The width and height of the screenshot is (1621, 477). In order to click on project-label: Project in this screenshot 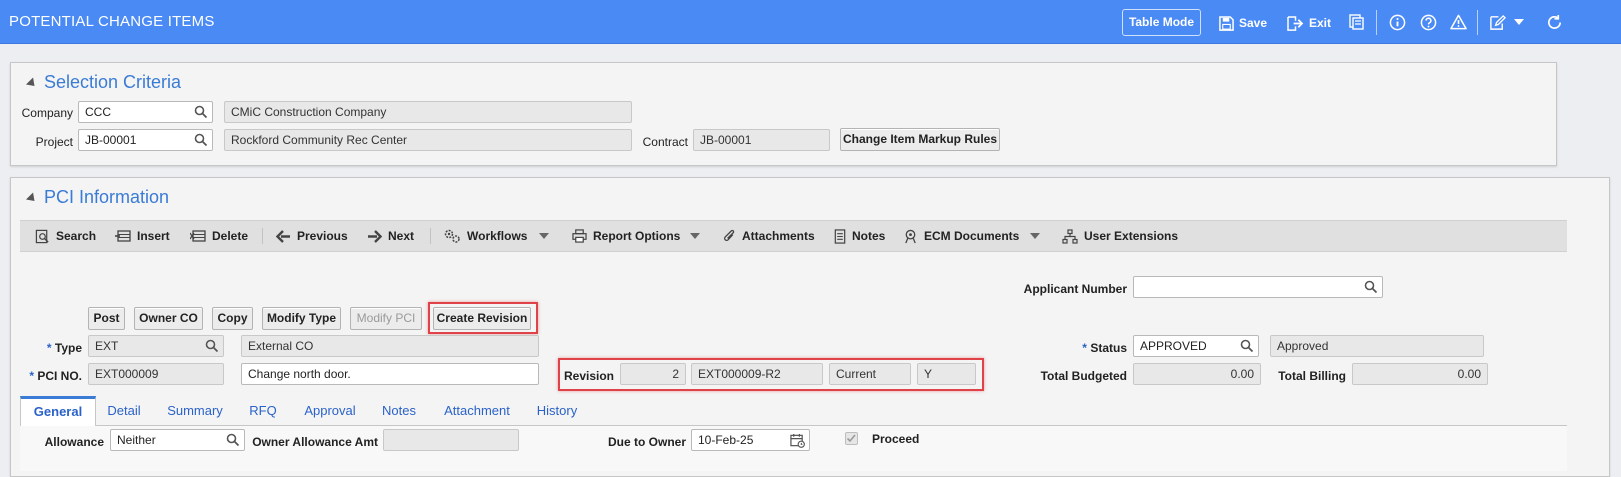, I will do `click(54, 142)`.